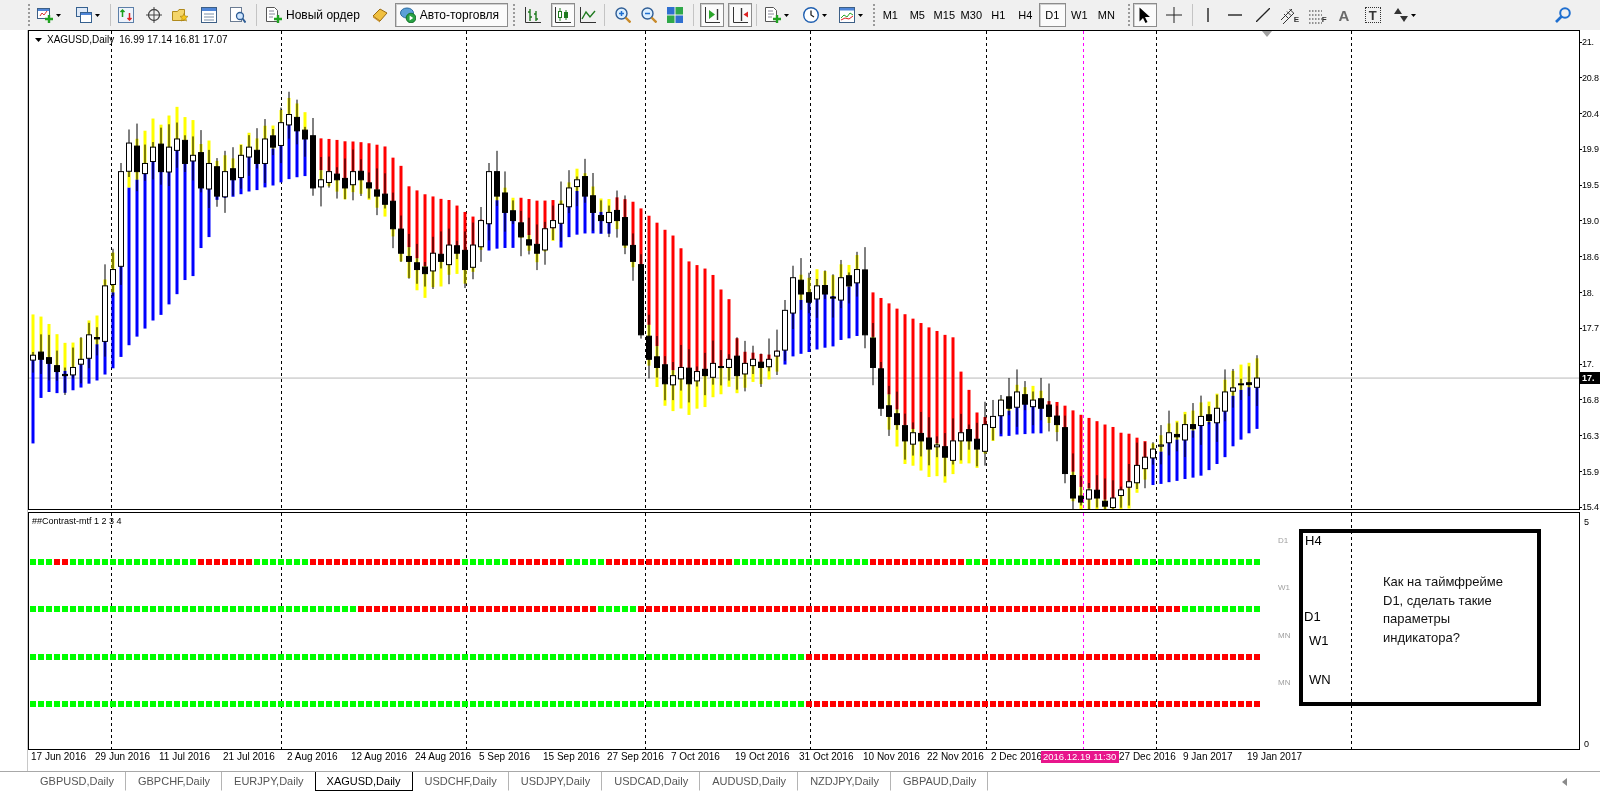  I want to click on chart-tab: GBPUSD,Daily, so click(77, 781).